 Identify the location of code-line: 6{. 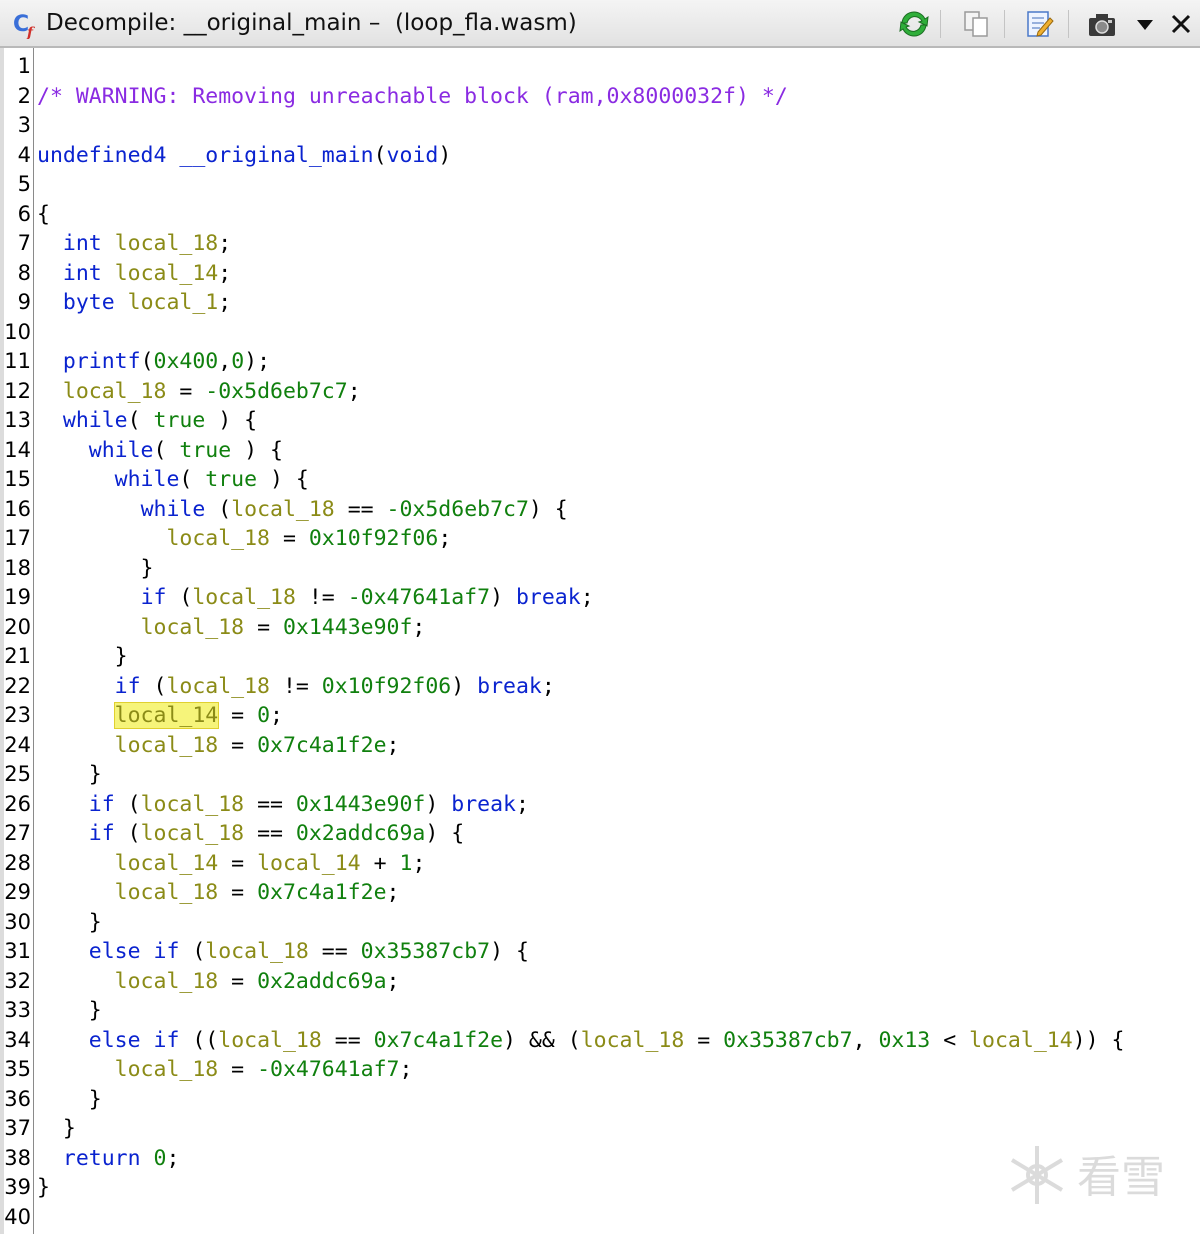
(600, 215).